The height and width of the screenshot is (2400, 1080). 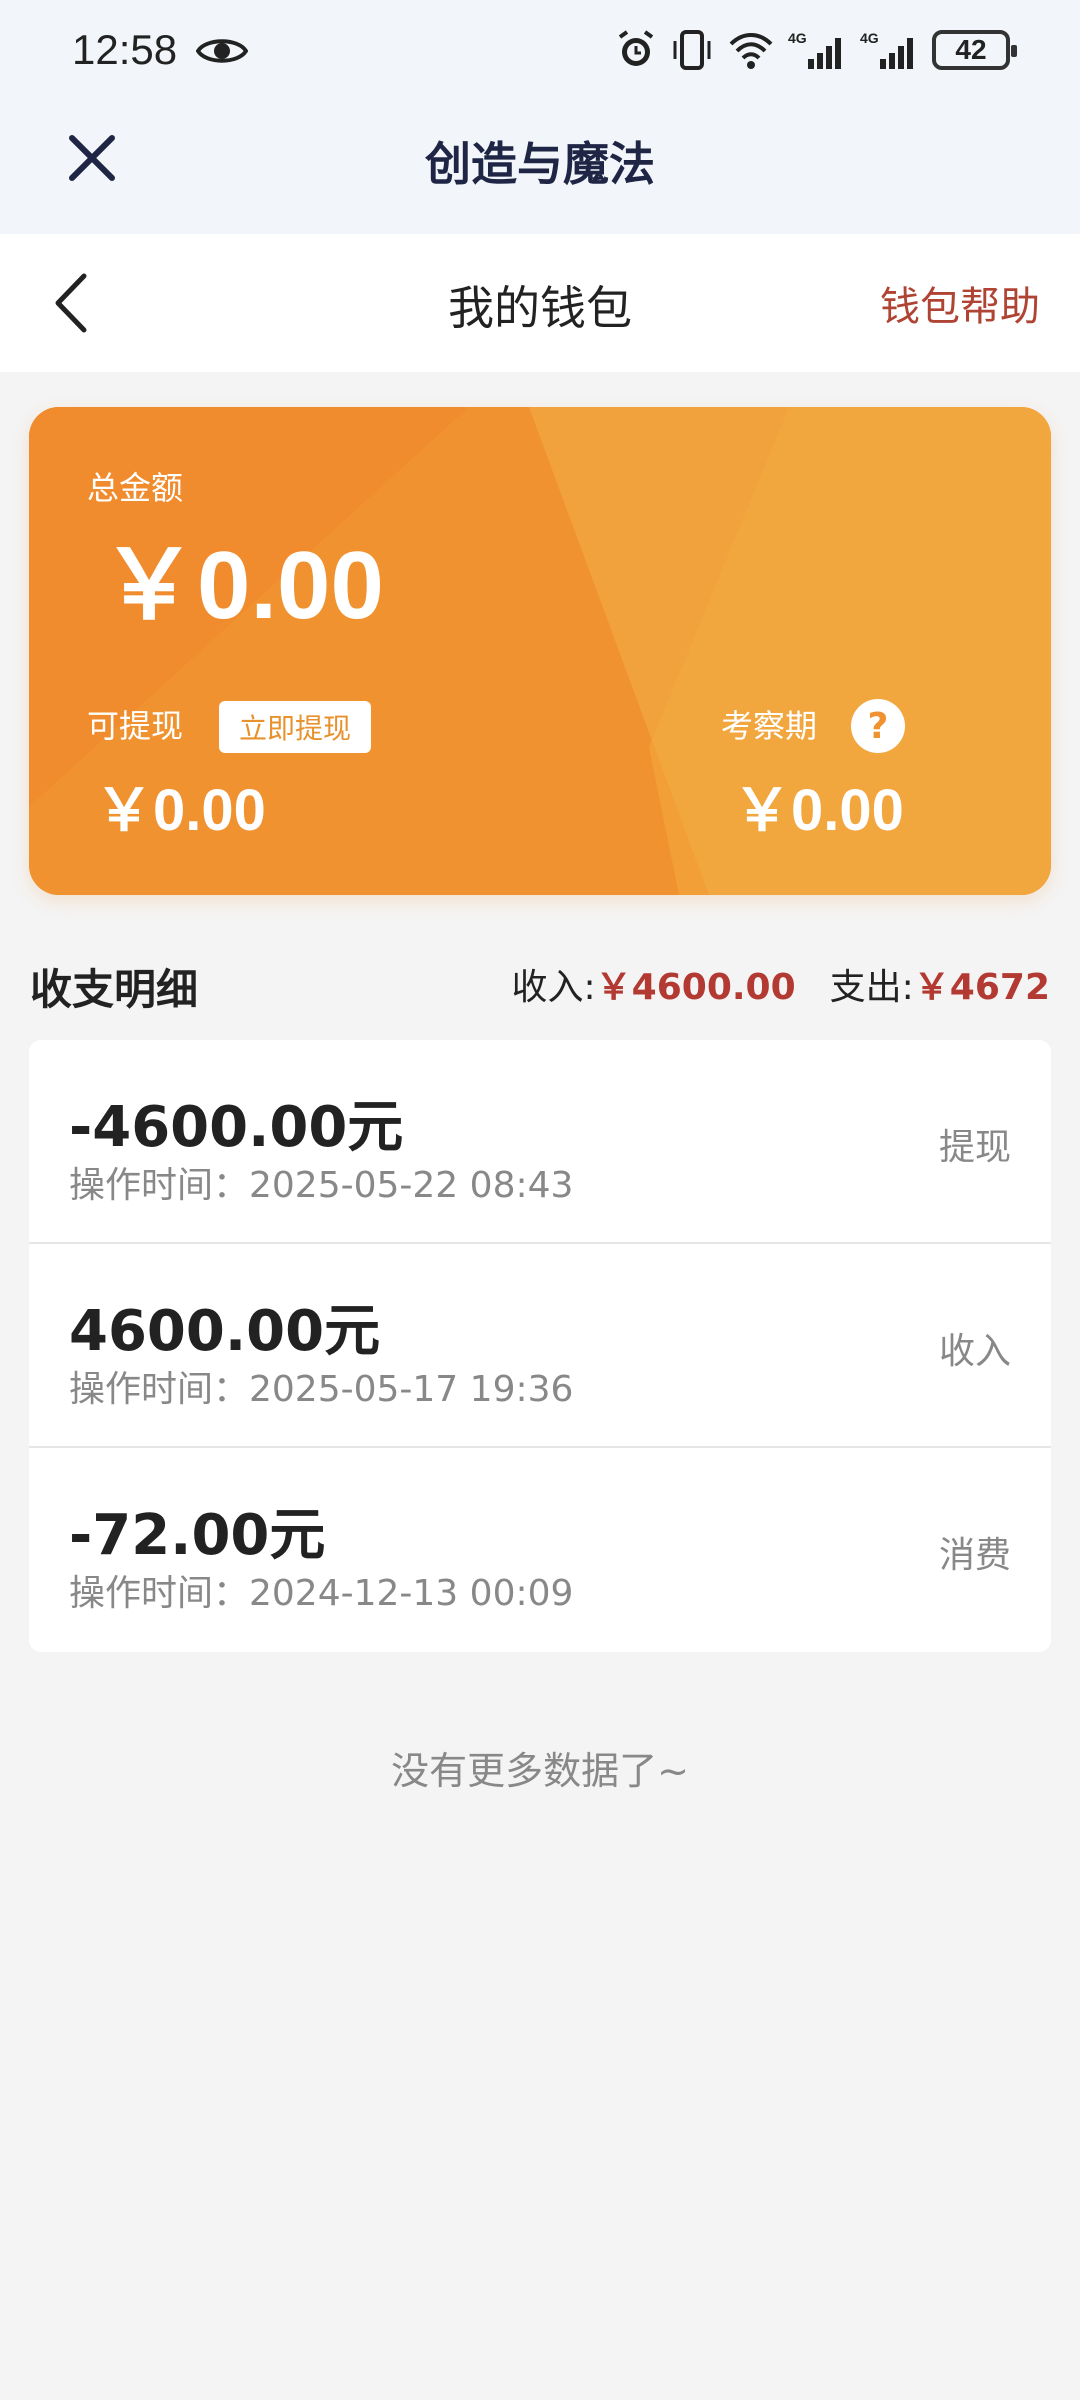 I want to click on review-period-label: 考察期, so click(x=769, y=726).